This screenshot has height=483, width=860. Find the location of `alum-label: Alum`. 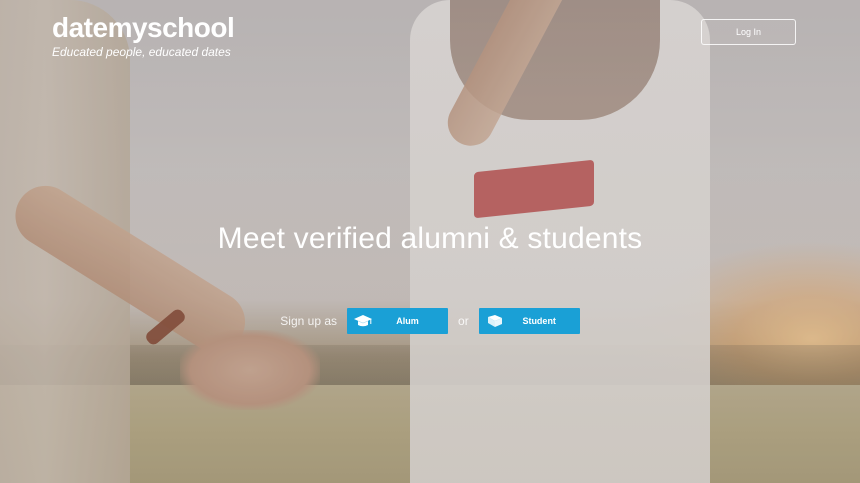

alum-label: Alum is located at coordinates (407, 321).